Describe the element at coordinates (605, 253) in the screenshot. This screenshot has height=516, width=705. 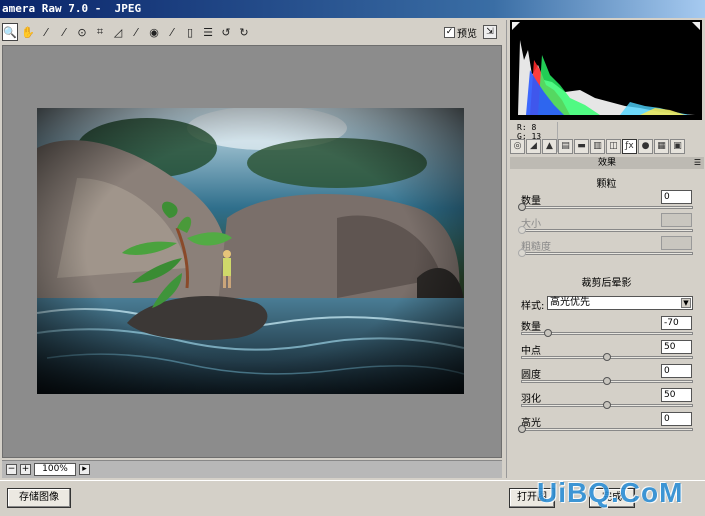
I see `grain-roughness-slider` at that location.